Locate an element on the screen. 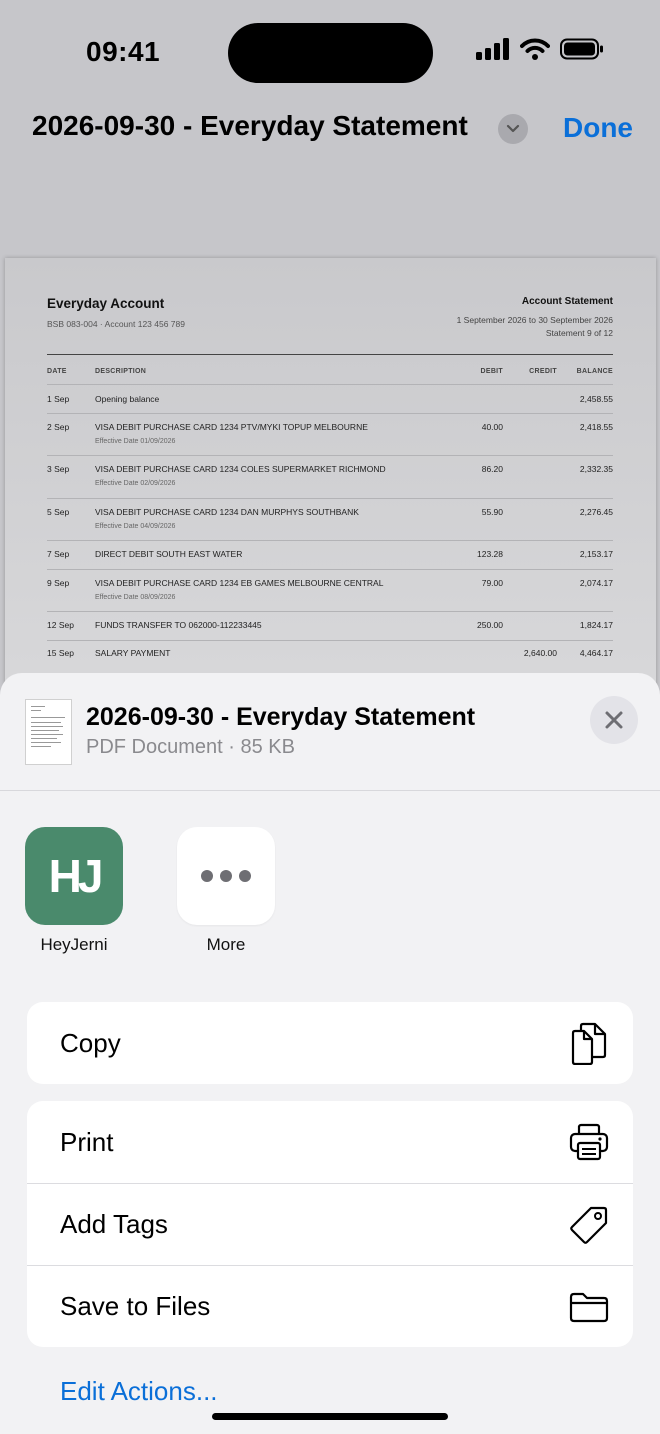 The height and width of the screenshot is (1434, 660). action-copy: Copy is located at coordinates (330, 1043).